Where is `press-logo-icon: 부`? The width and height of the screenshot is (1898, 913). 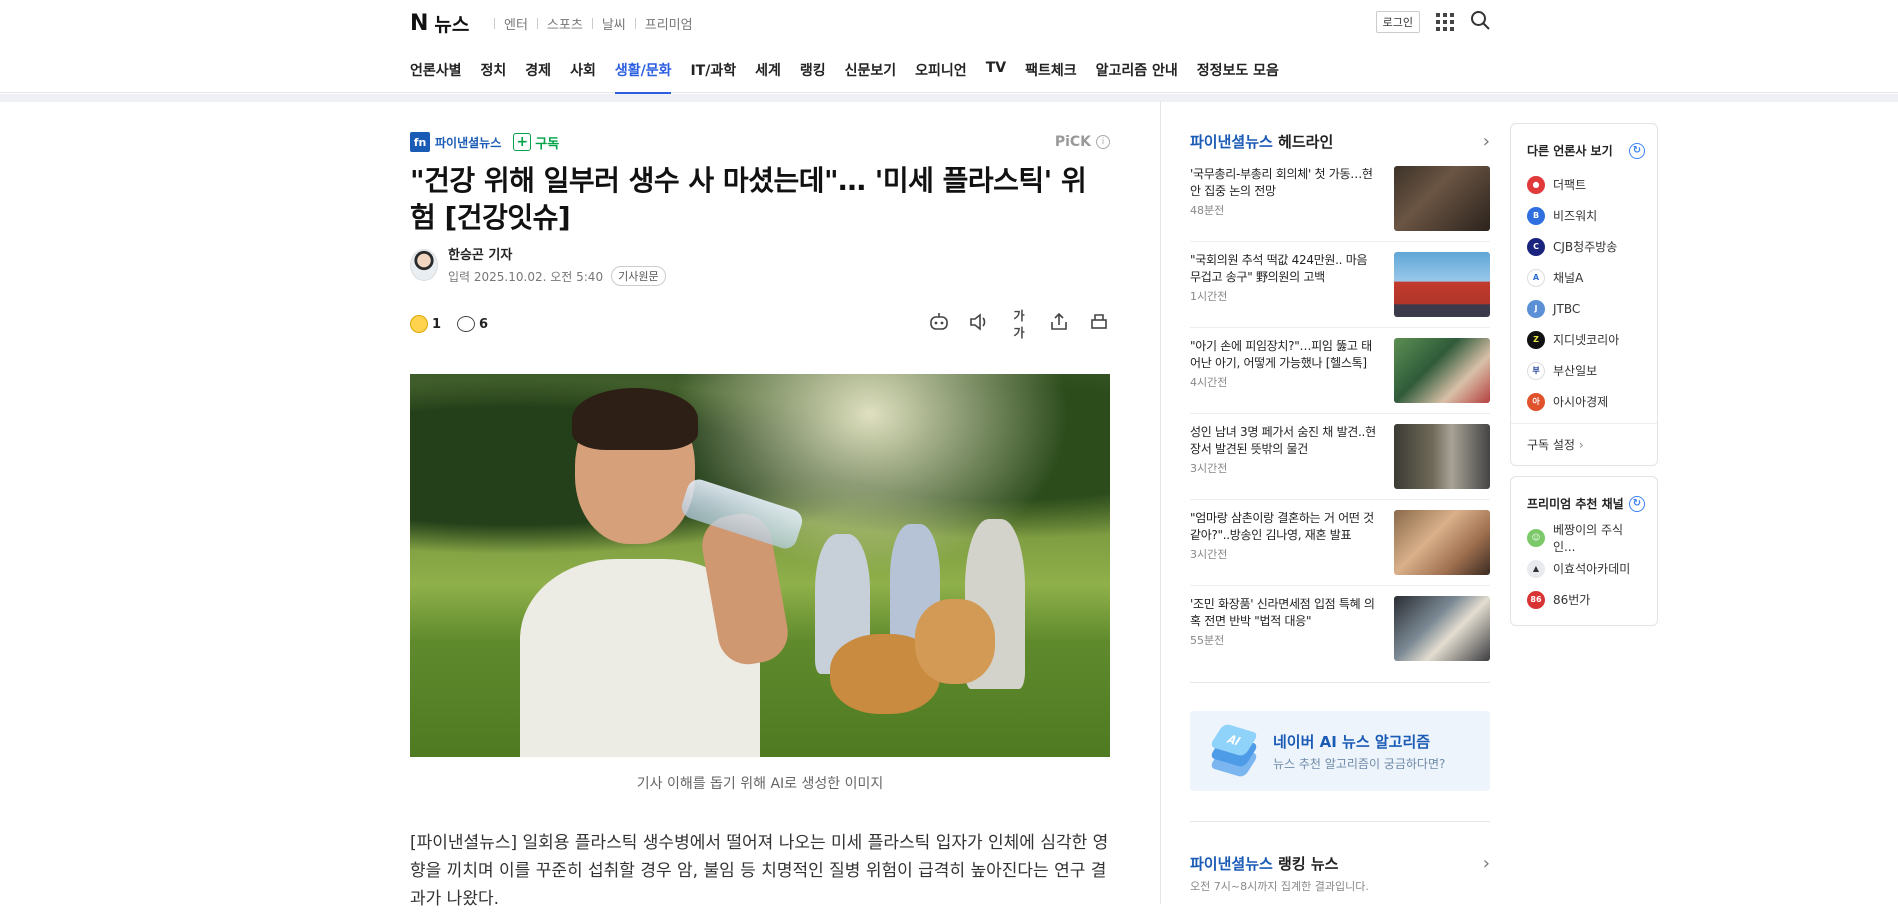 press-logo-icon: 부 is located at coordinates (1536, 370).